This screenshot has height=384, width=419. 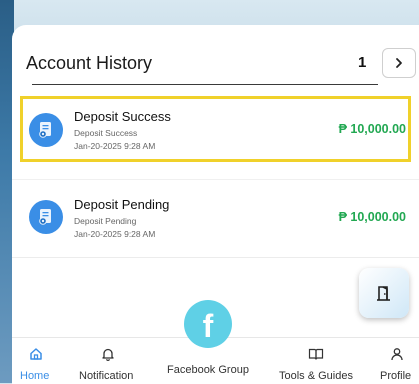 What do you see at coordinates (106, 133) in the screenshot?
I see `transaction-subtitle: Deposit Success` at bounding box center [106, 133].